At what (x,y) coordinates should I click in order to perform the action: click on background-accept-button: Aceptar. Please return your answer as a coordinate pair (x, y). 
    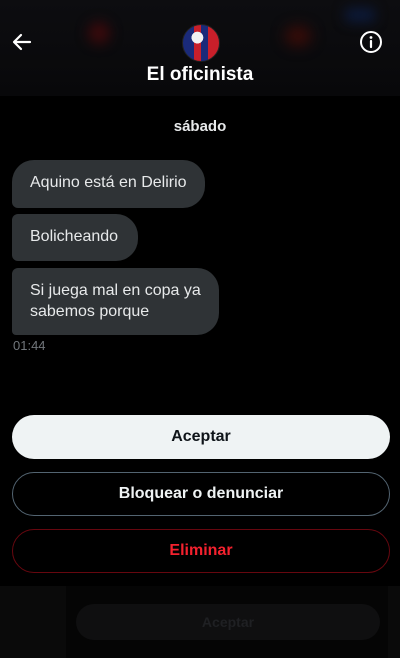
    Looking at the image, I should click on (228, 622).